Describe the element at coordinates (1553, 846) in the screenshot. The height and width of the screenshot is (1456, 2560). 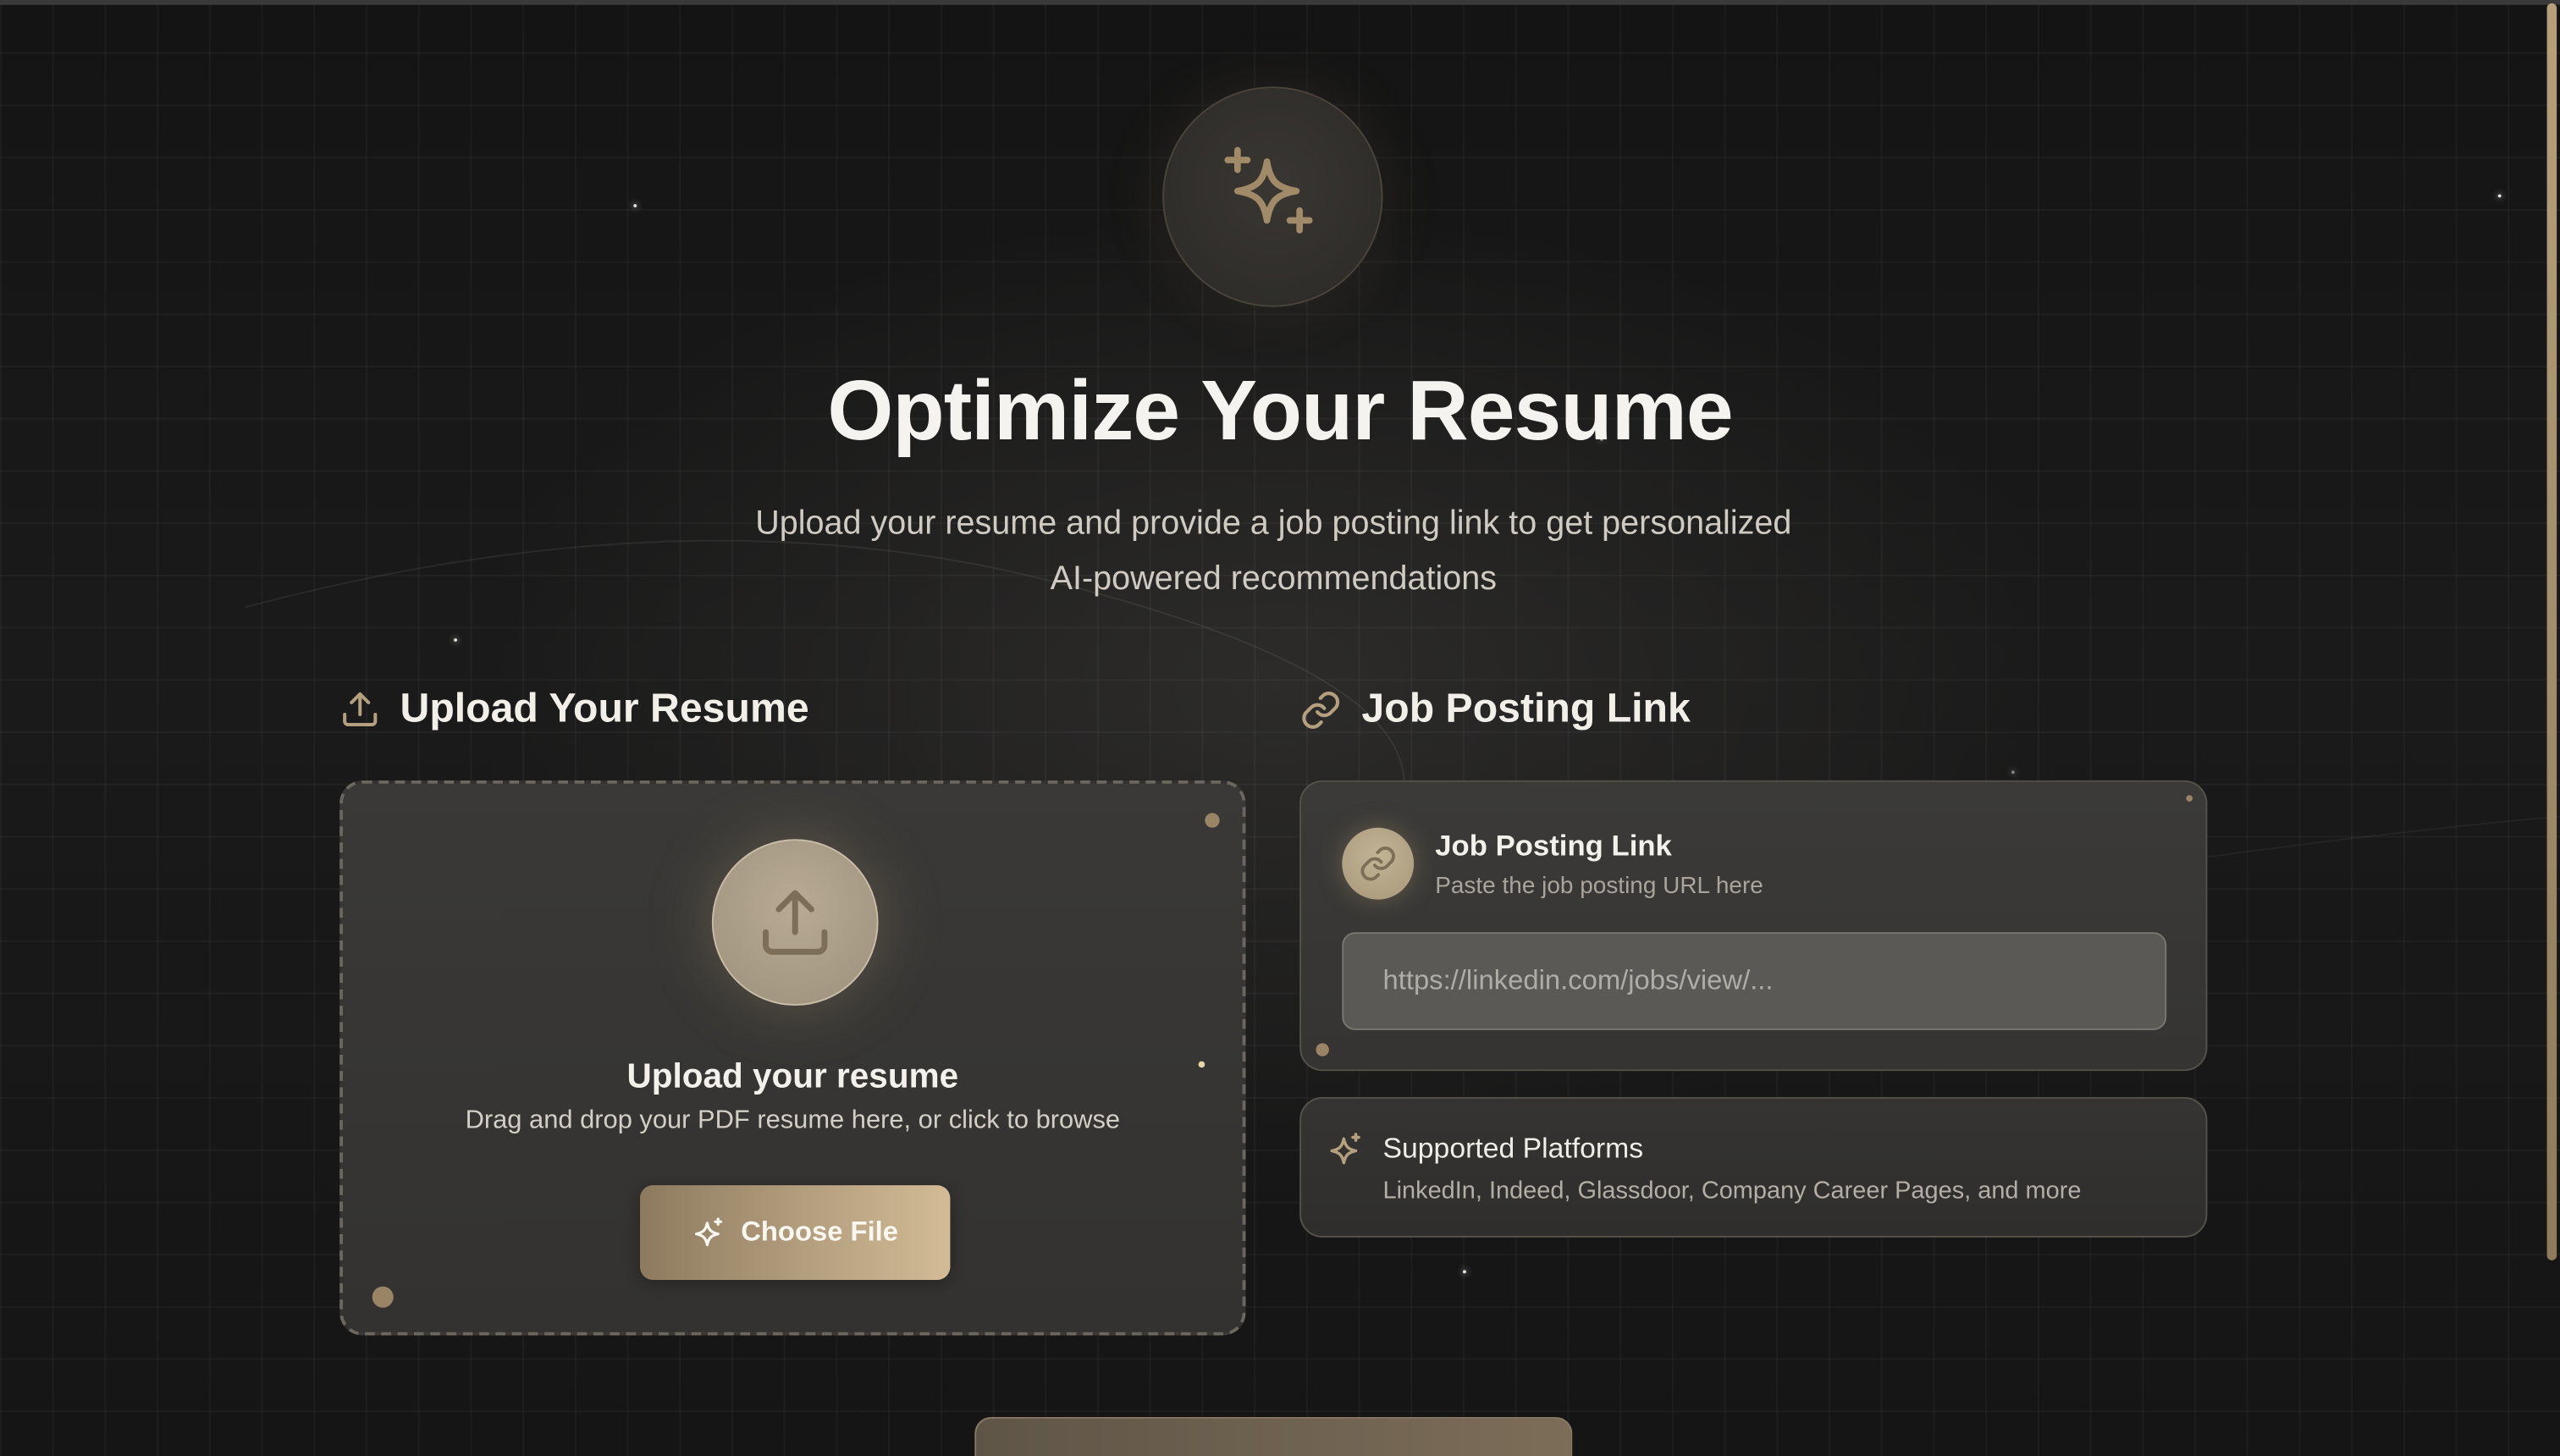
I see `job-link-card-title: Job Posting Link` at that location.